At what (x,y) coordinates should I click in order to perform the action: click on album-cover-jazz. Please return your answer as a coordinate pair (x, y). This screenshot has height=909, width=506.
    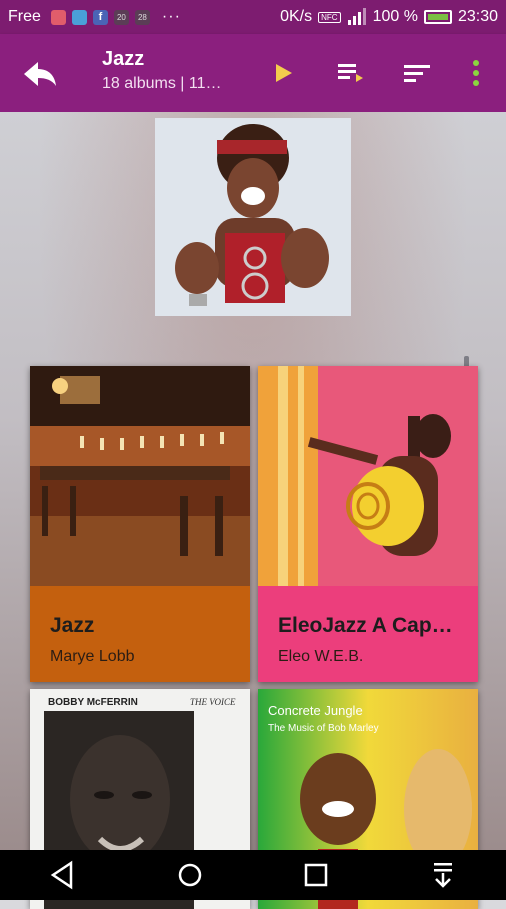
    Looking at the image, I should click on (140, 476).